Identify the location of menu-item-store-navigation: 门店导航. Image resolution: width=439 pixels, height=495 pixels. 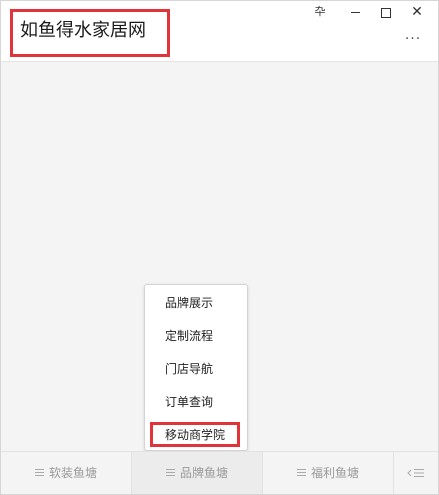
(189, 369).